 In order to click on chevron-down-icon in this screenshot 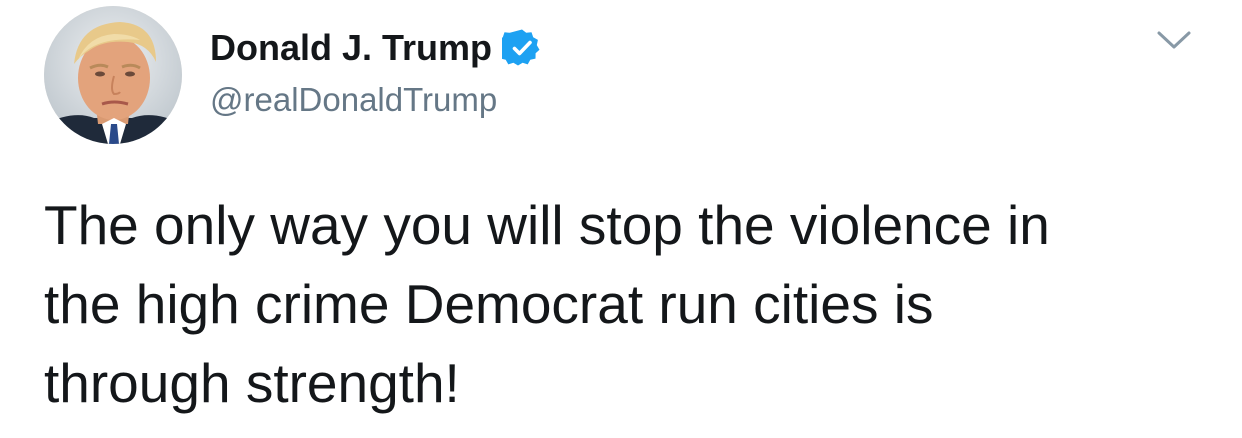, I will do `click(1174, 40)`.